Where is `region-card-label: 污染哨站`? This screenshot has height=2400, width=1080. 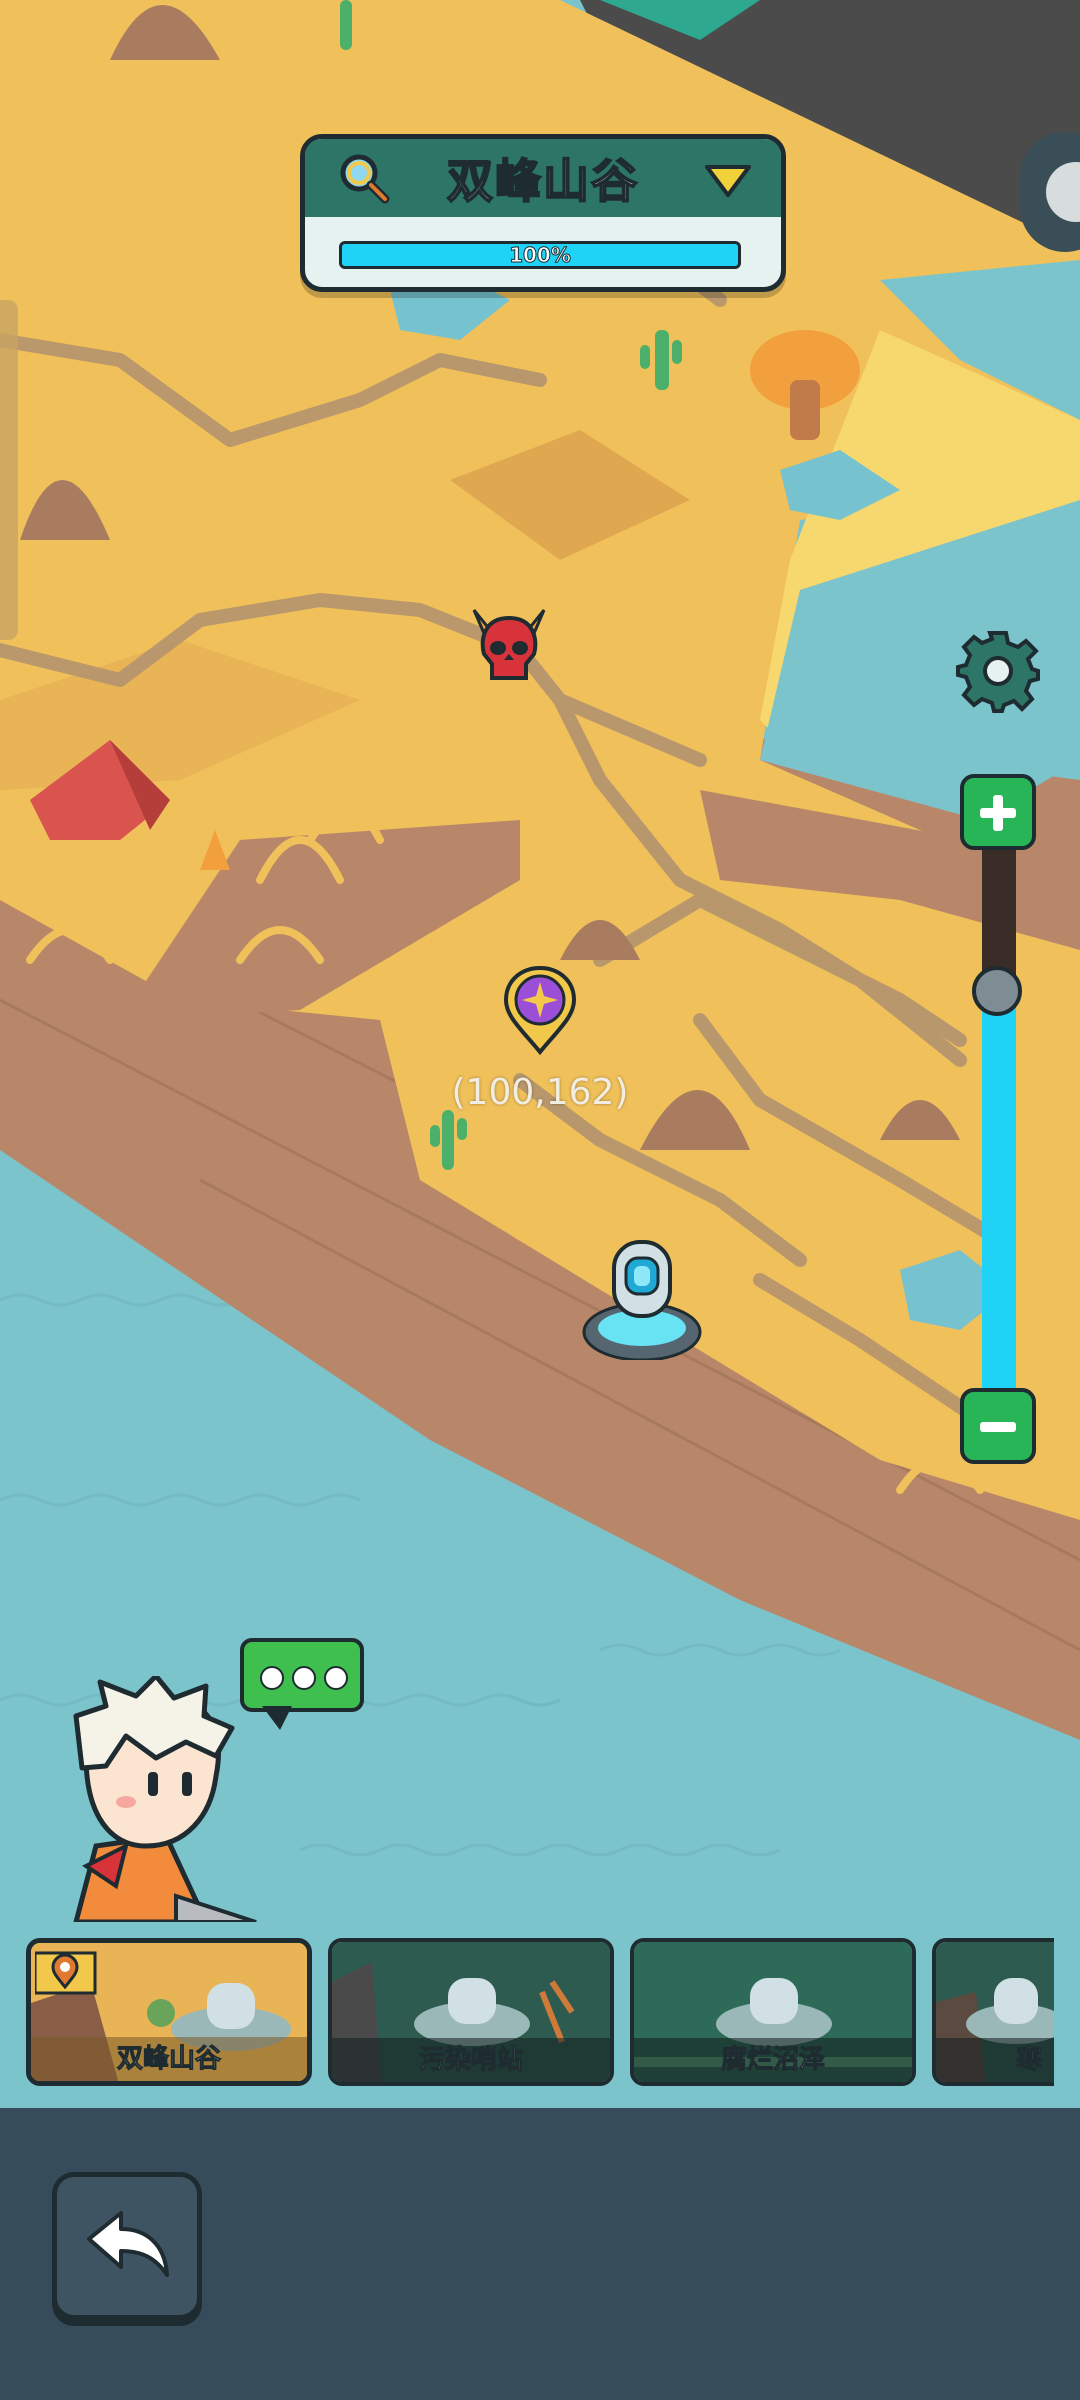
region-card-label: 污染哨站 is located at coordinates (471, 2060).